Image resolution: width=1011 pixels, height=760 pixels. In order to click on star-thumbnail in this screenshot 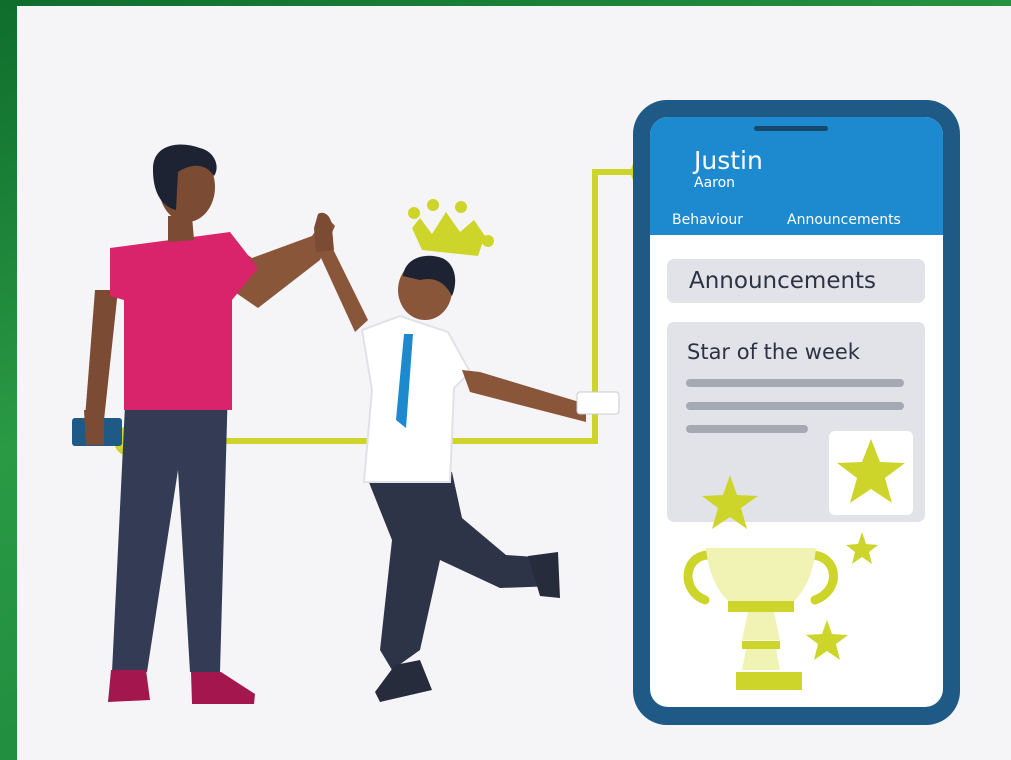, I will do `click(871, 473)`.